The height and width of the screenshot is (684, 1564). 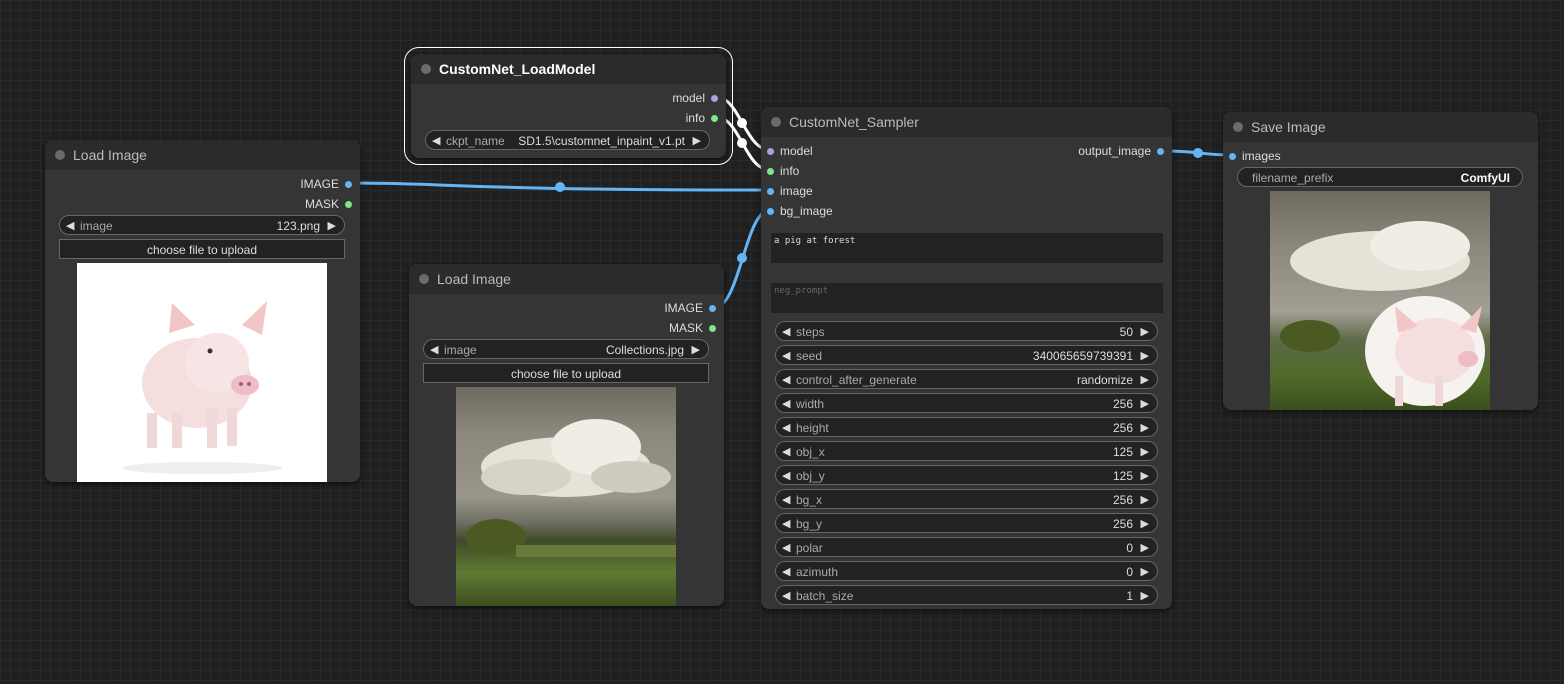 What do you see at coordinates (1255, 156) in the screenshot?
I see `input-images: images` at bounding box center [1255, 156].